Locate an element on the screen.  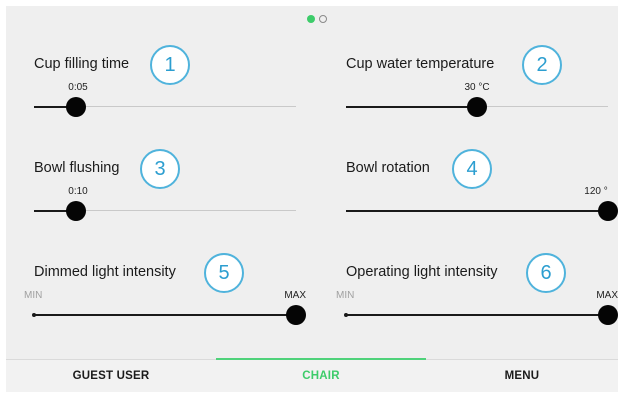
setting-label: Dimmed light intensity is located at coordinates (105, 272).